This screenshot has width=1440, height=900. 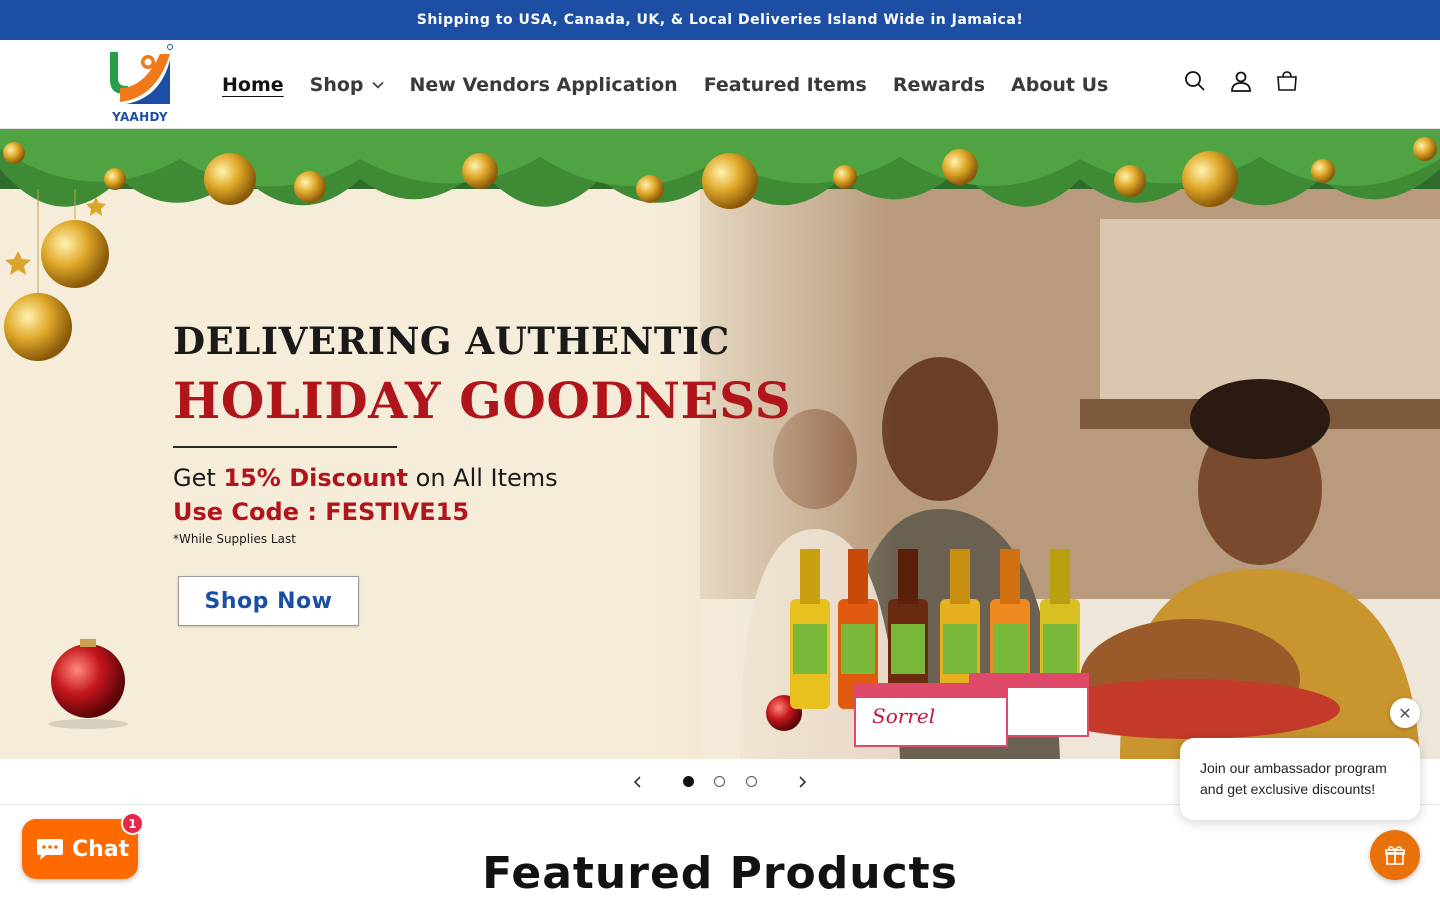 I want to click on chat-button: Chat, so click(x=80, y=849).